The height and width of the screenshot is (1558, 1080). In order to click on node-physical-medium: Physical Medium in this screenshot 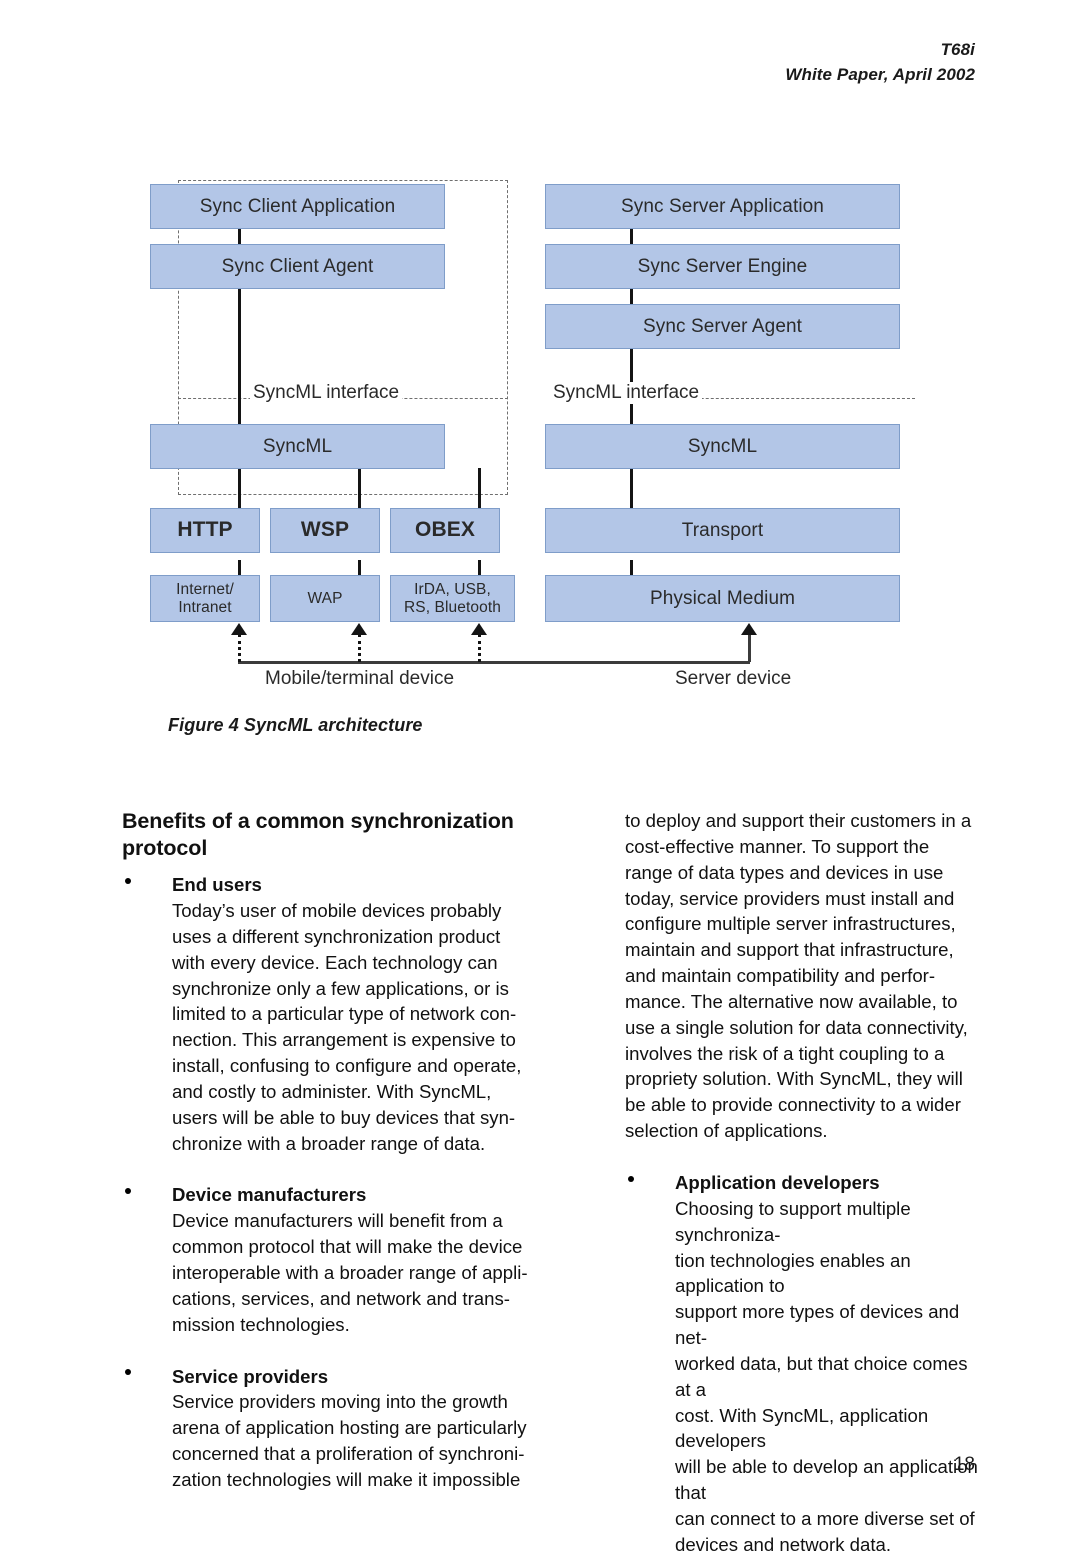, I will do `click(722, 598)`.